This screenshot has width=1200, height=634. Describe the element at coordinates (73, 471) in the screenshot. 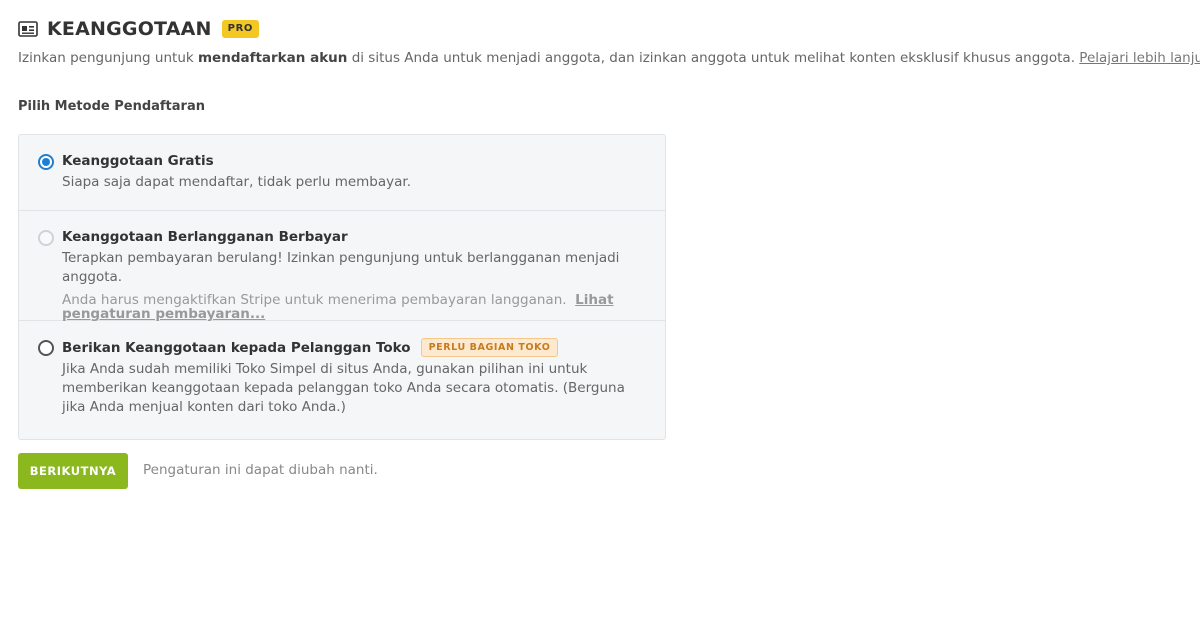

I see `next-button: BERIKUTNYA` at that location.